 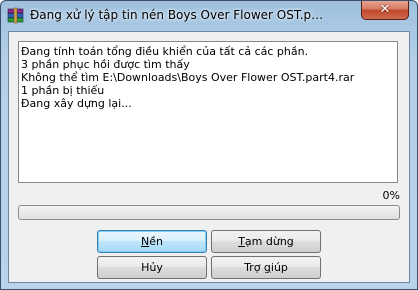 I want to click on progress-percent: 0%, so click(x=391, y=195).